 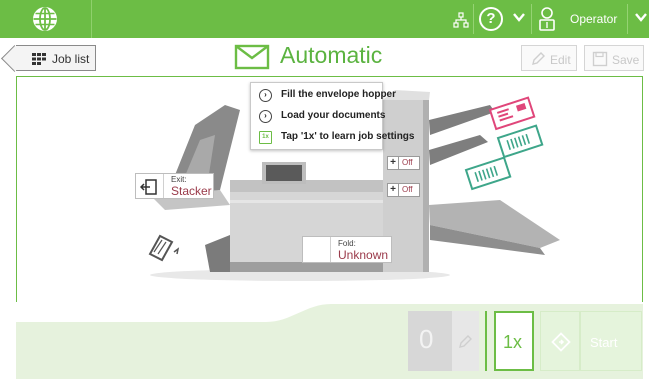 I want to click on pencil-icon, so click(x=465, y=341).